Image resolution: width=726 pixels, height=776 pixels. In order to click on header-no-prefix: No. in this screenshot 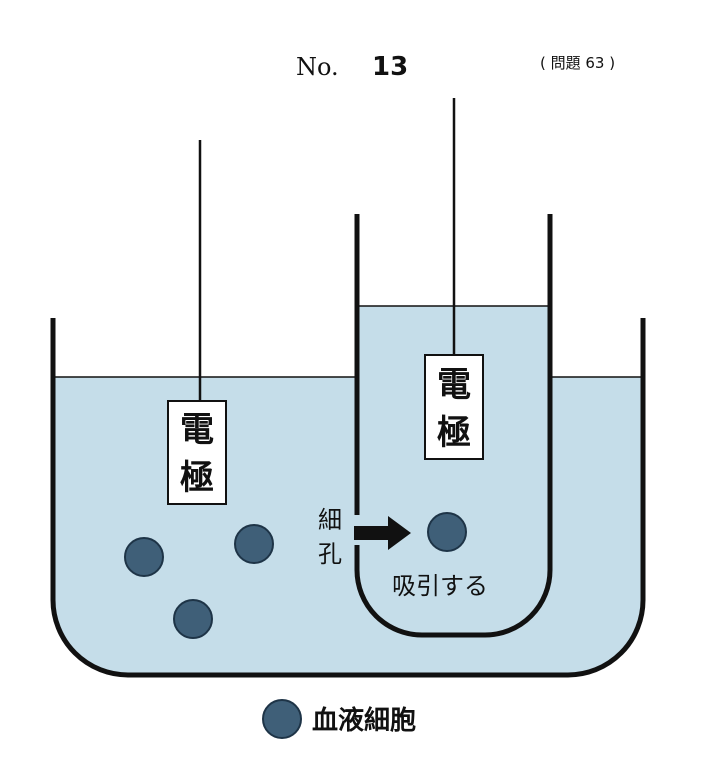, I will do `click(317, 67)`.